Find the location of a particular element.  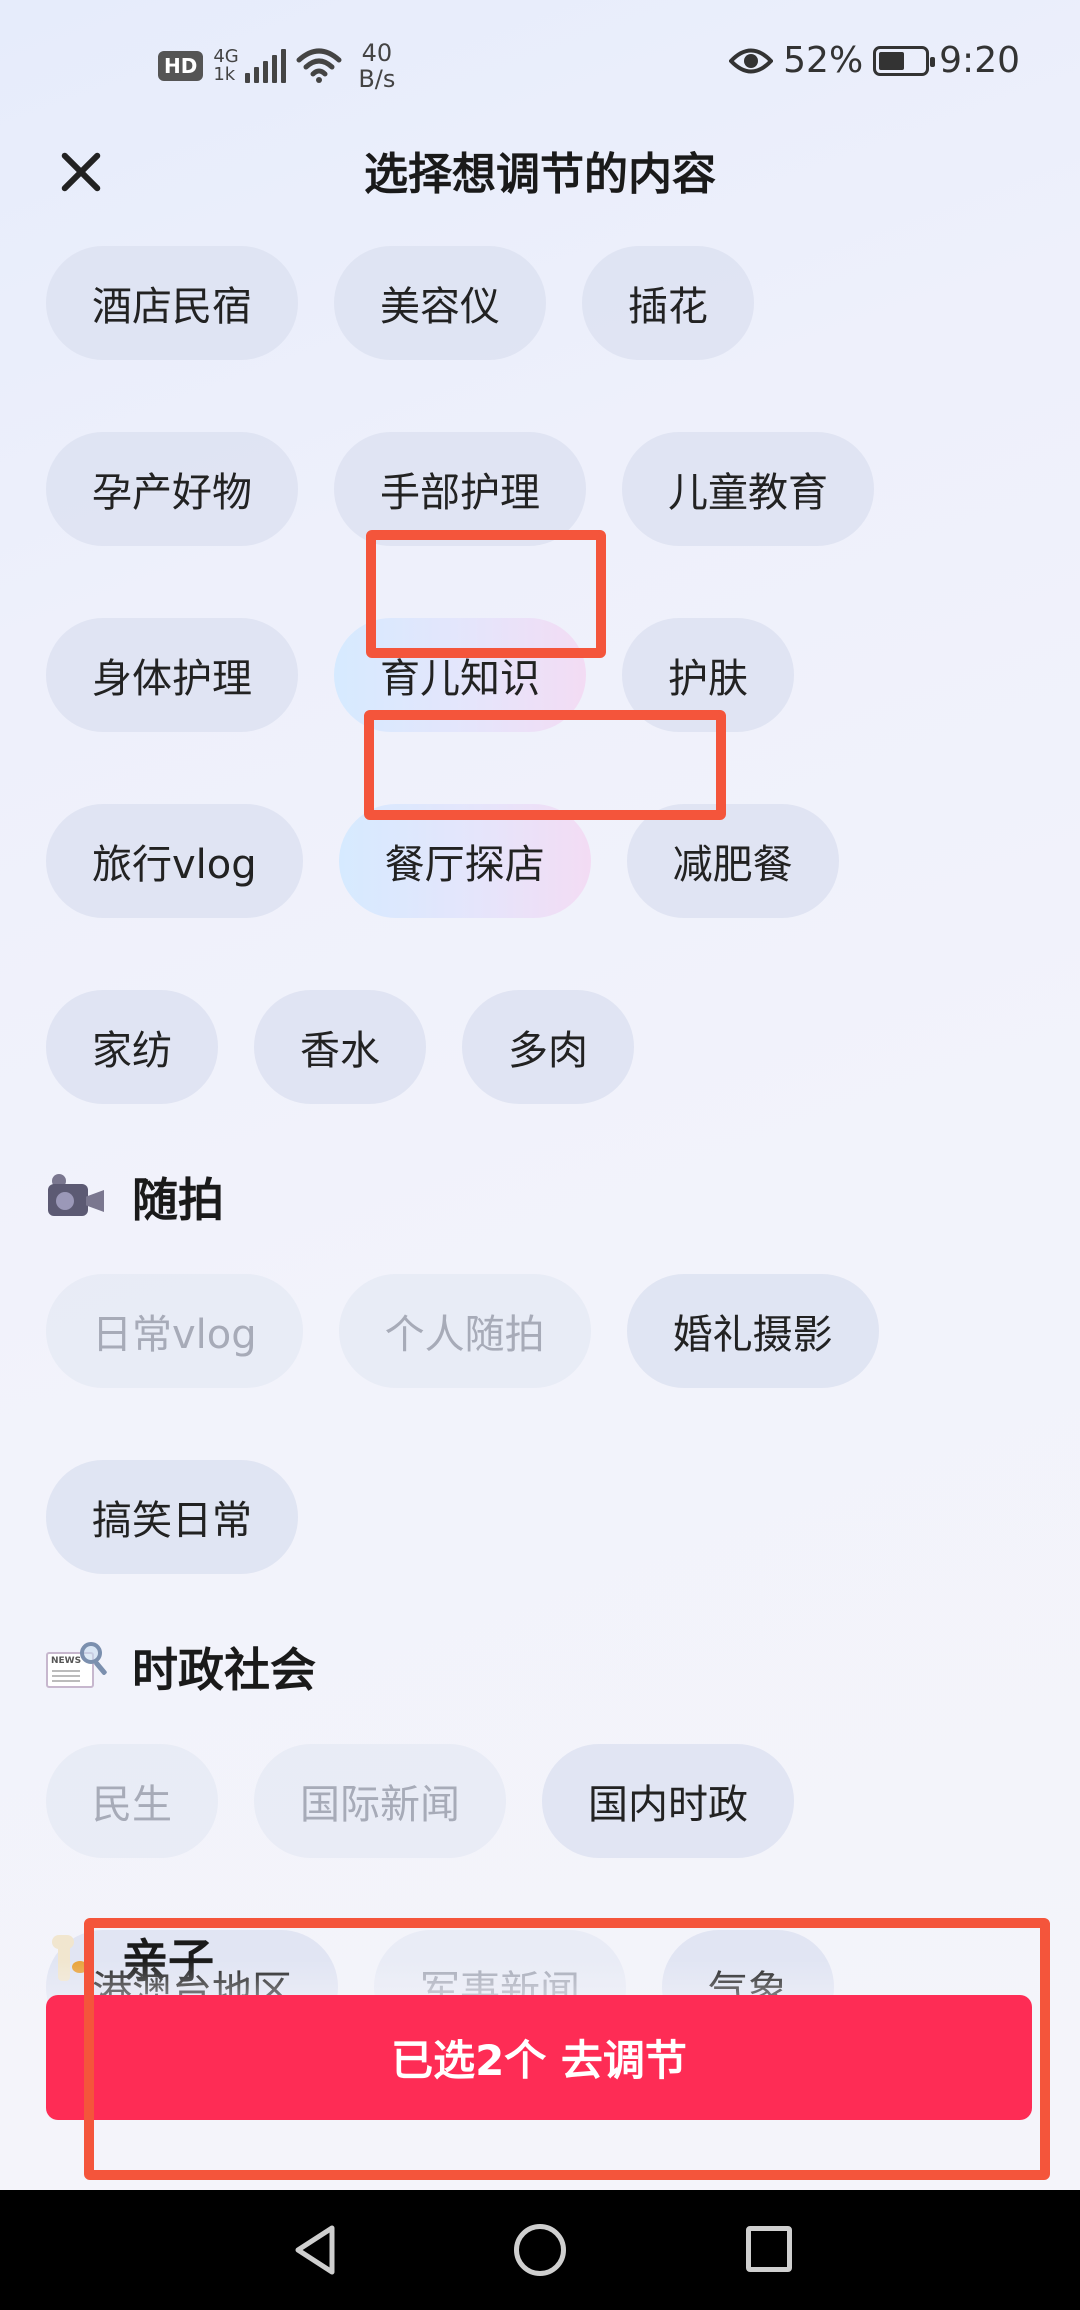

eye-icon is located at coordinates (751, 60).